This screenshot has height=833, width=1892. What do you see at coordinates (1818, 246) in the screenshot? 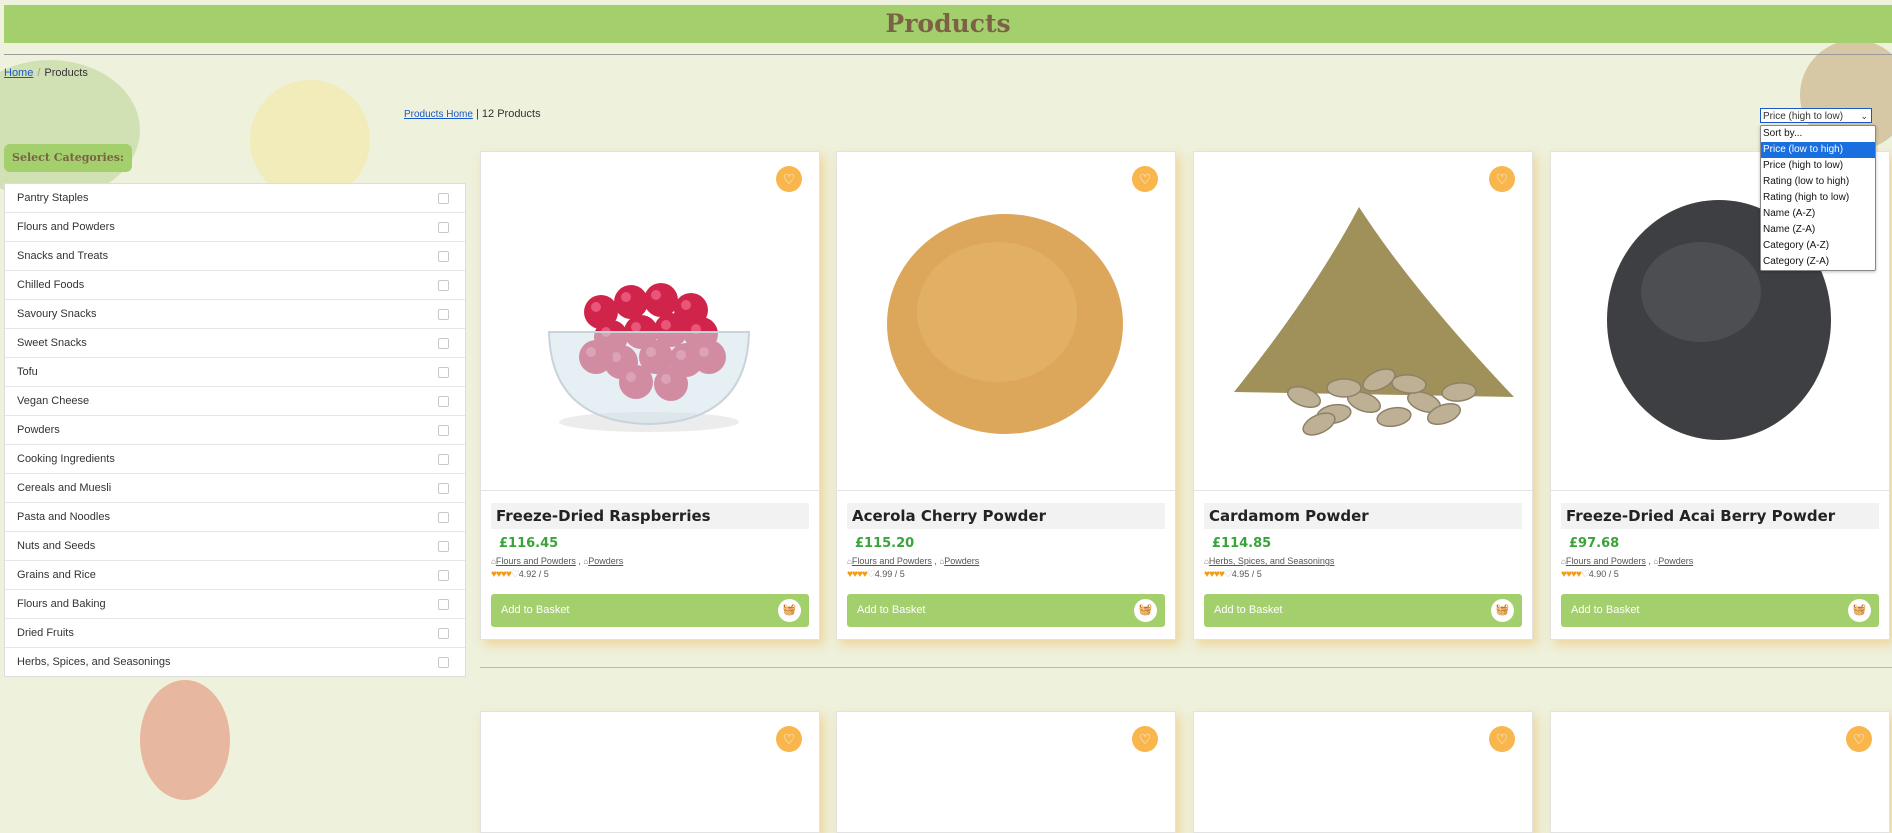
I see `sort-option: Category (A-Z)` at bounding box center [1818, 246].